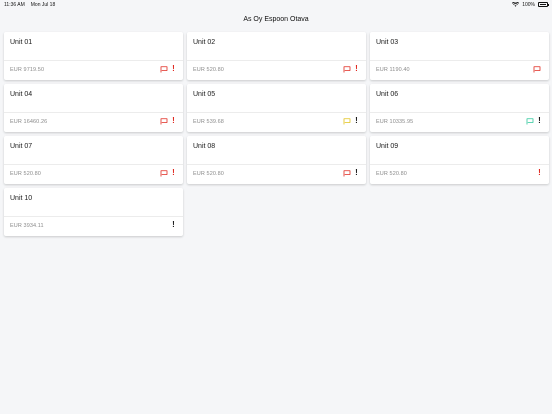 Image resolution: width=552 pixels, height=414 pixels. What do you see at coordinates (459, 56) in the screenshot?
I see `unit-card: Unit 03 EUR 1190.40` at bounding box center [459, 56].